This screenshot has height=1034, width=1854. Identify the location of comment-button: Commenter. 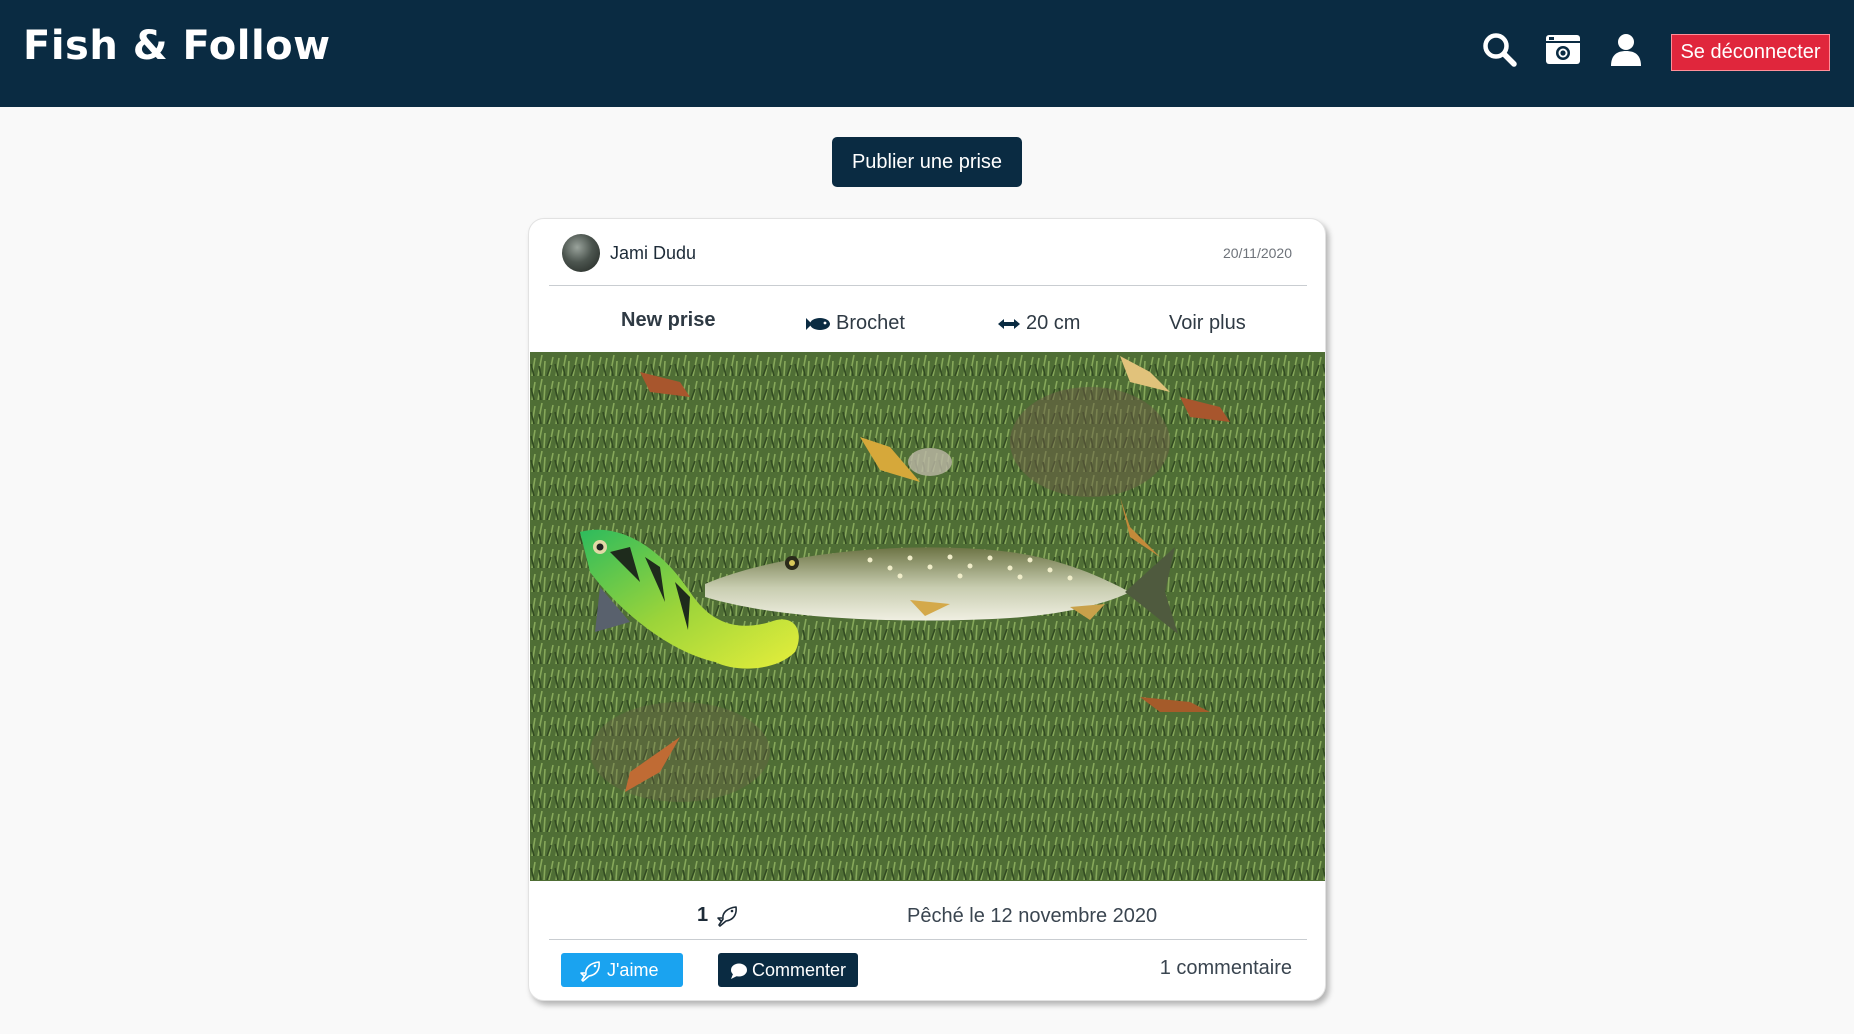
(788, 970).